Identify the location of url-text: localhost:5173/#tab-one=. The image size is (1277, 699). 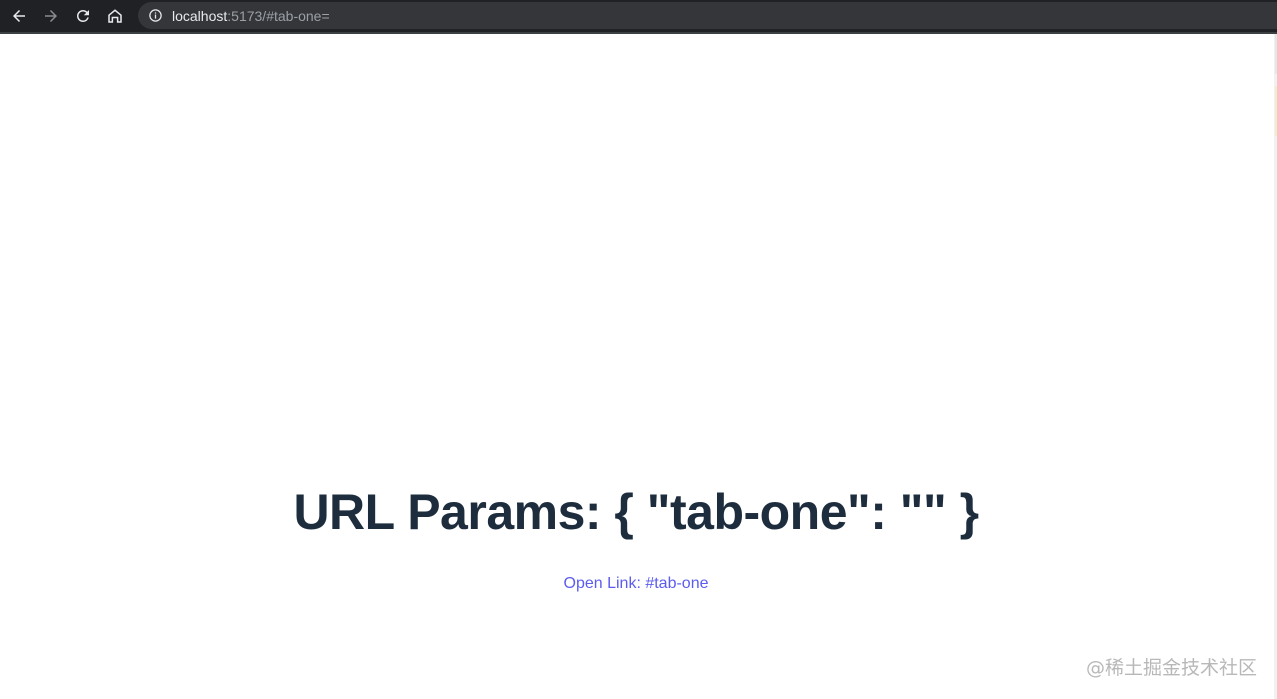
(251, 16).